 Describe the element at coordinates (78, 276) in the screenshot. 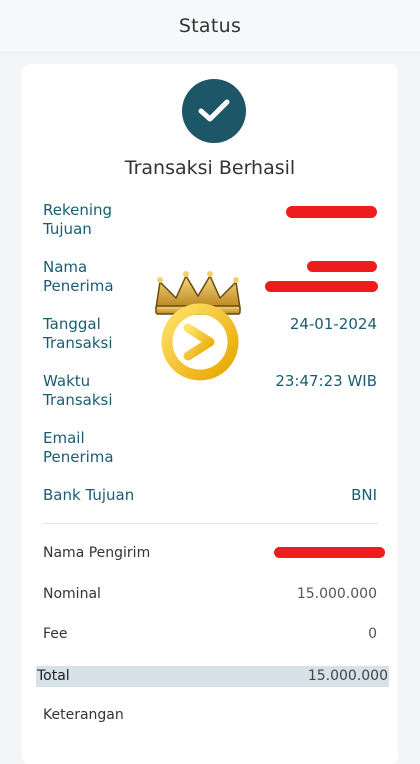

I see `nama-penerima-label: Nama Penerima` at that location.